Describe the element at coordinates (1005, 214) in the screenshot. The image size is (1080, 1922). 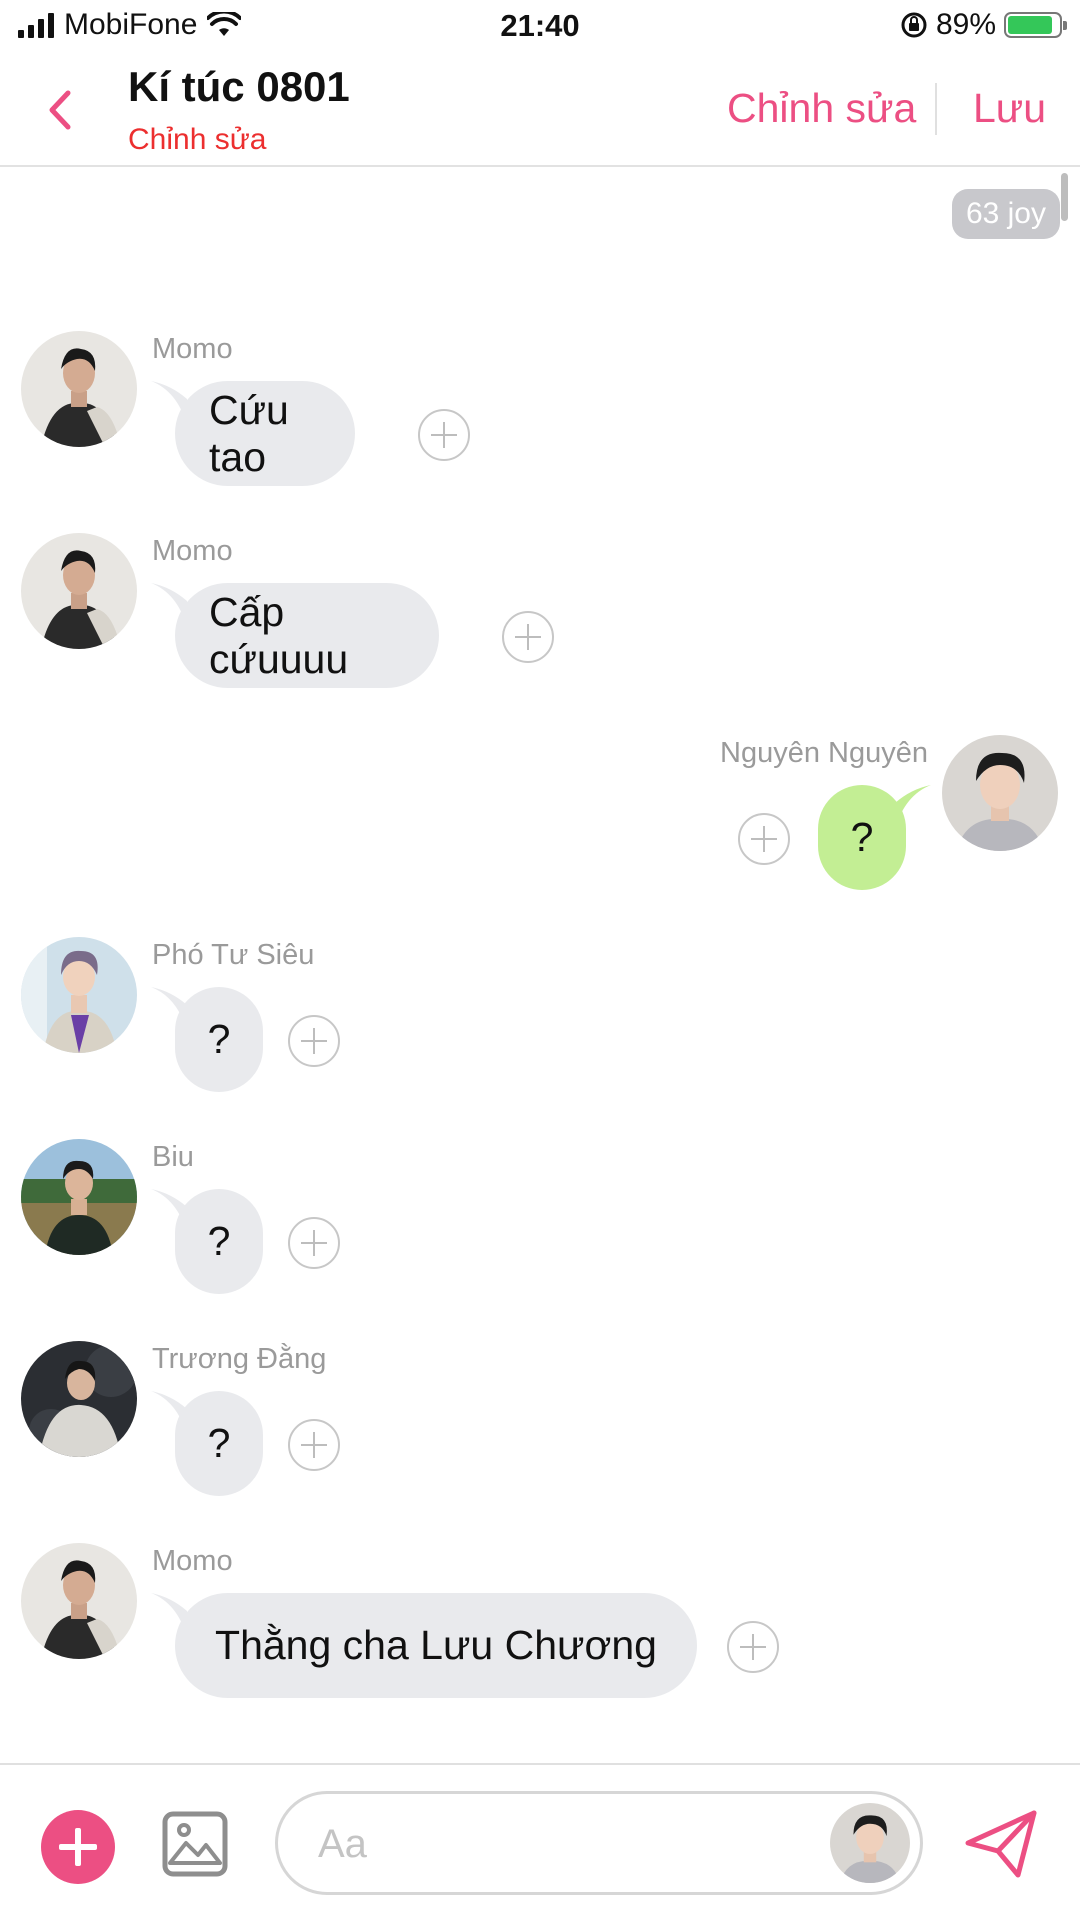
I see `joy-badge: 63 joy` at that location.